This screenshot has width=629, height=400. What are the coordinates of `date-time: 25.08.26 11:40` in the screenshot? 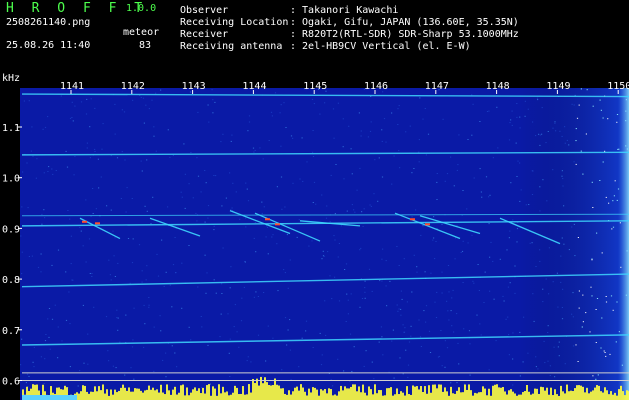 It's located at (48, 45).